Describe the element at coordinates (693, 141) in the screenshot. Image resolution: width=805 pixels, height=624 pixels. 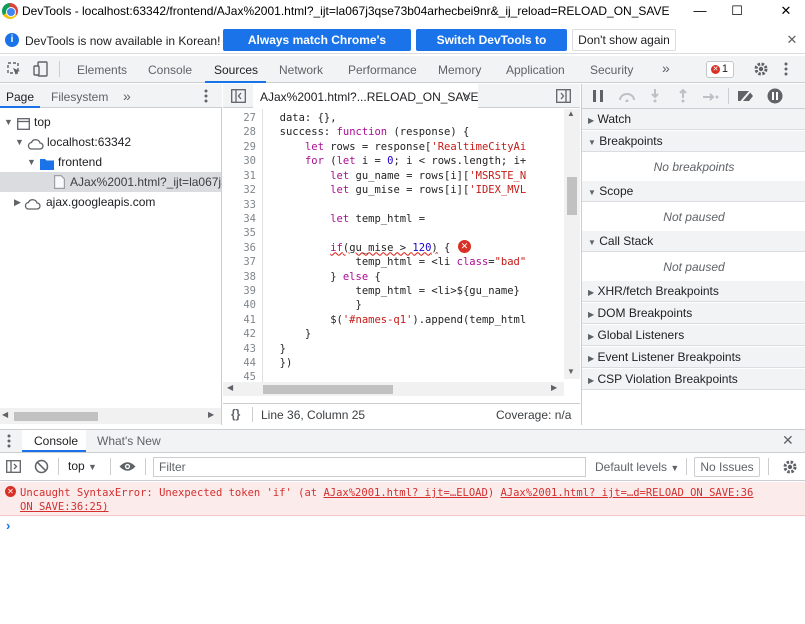
I see `section-breakpoints: ▼ Breakpoints` at that location.